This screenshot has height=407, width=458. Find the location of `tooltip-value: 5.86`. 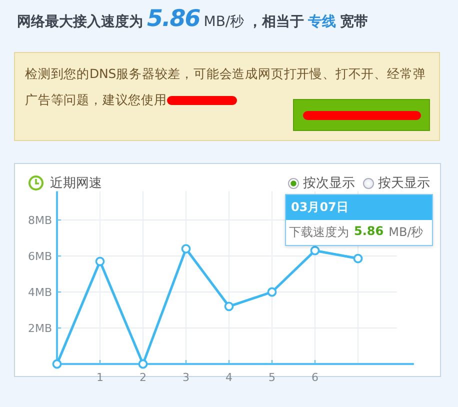

tooltip-value: 5.86 is located at coordinates (369, 232).